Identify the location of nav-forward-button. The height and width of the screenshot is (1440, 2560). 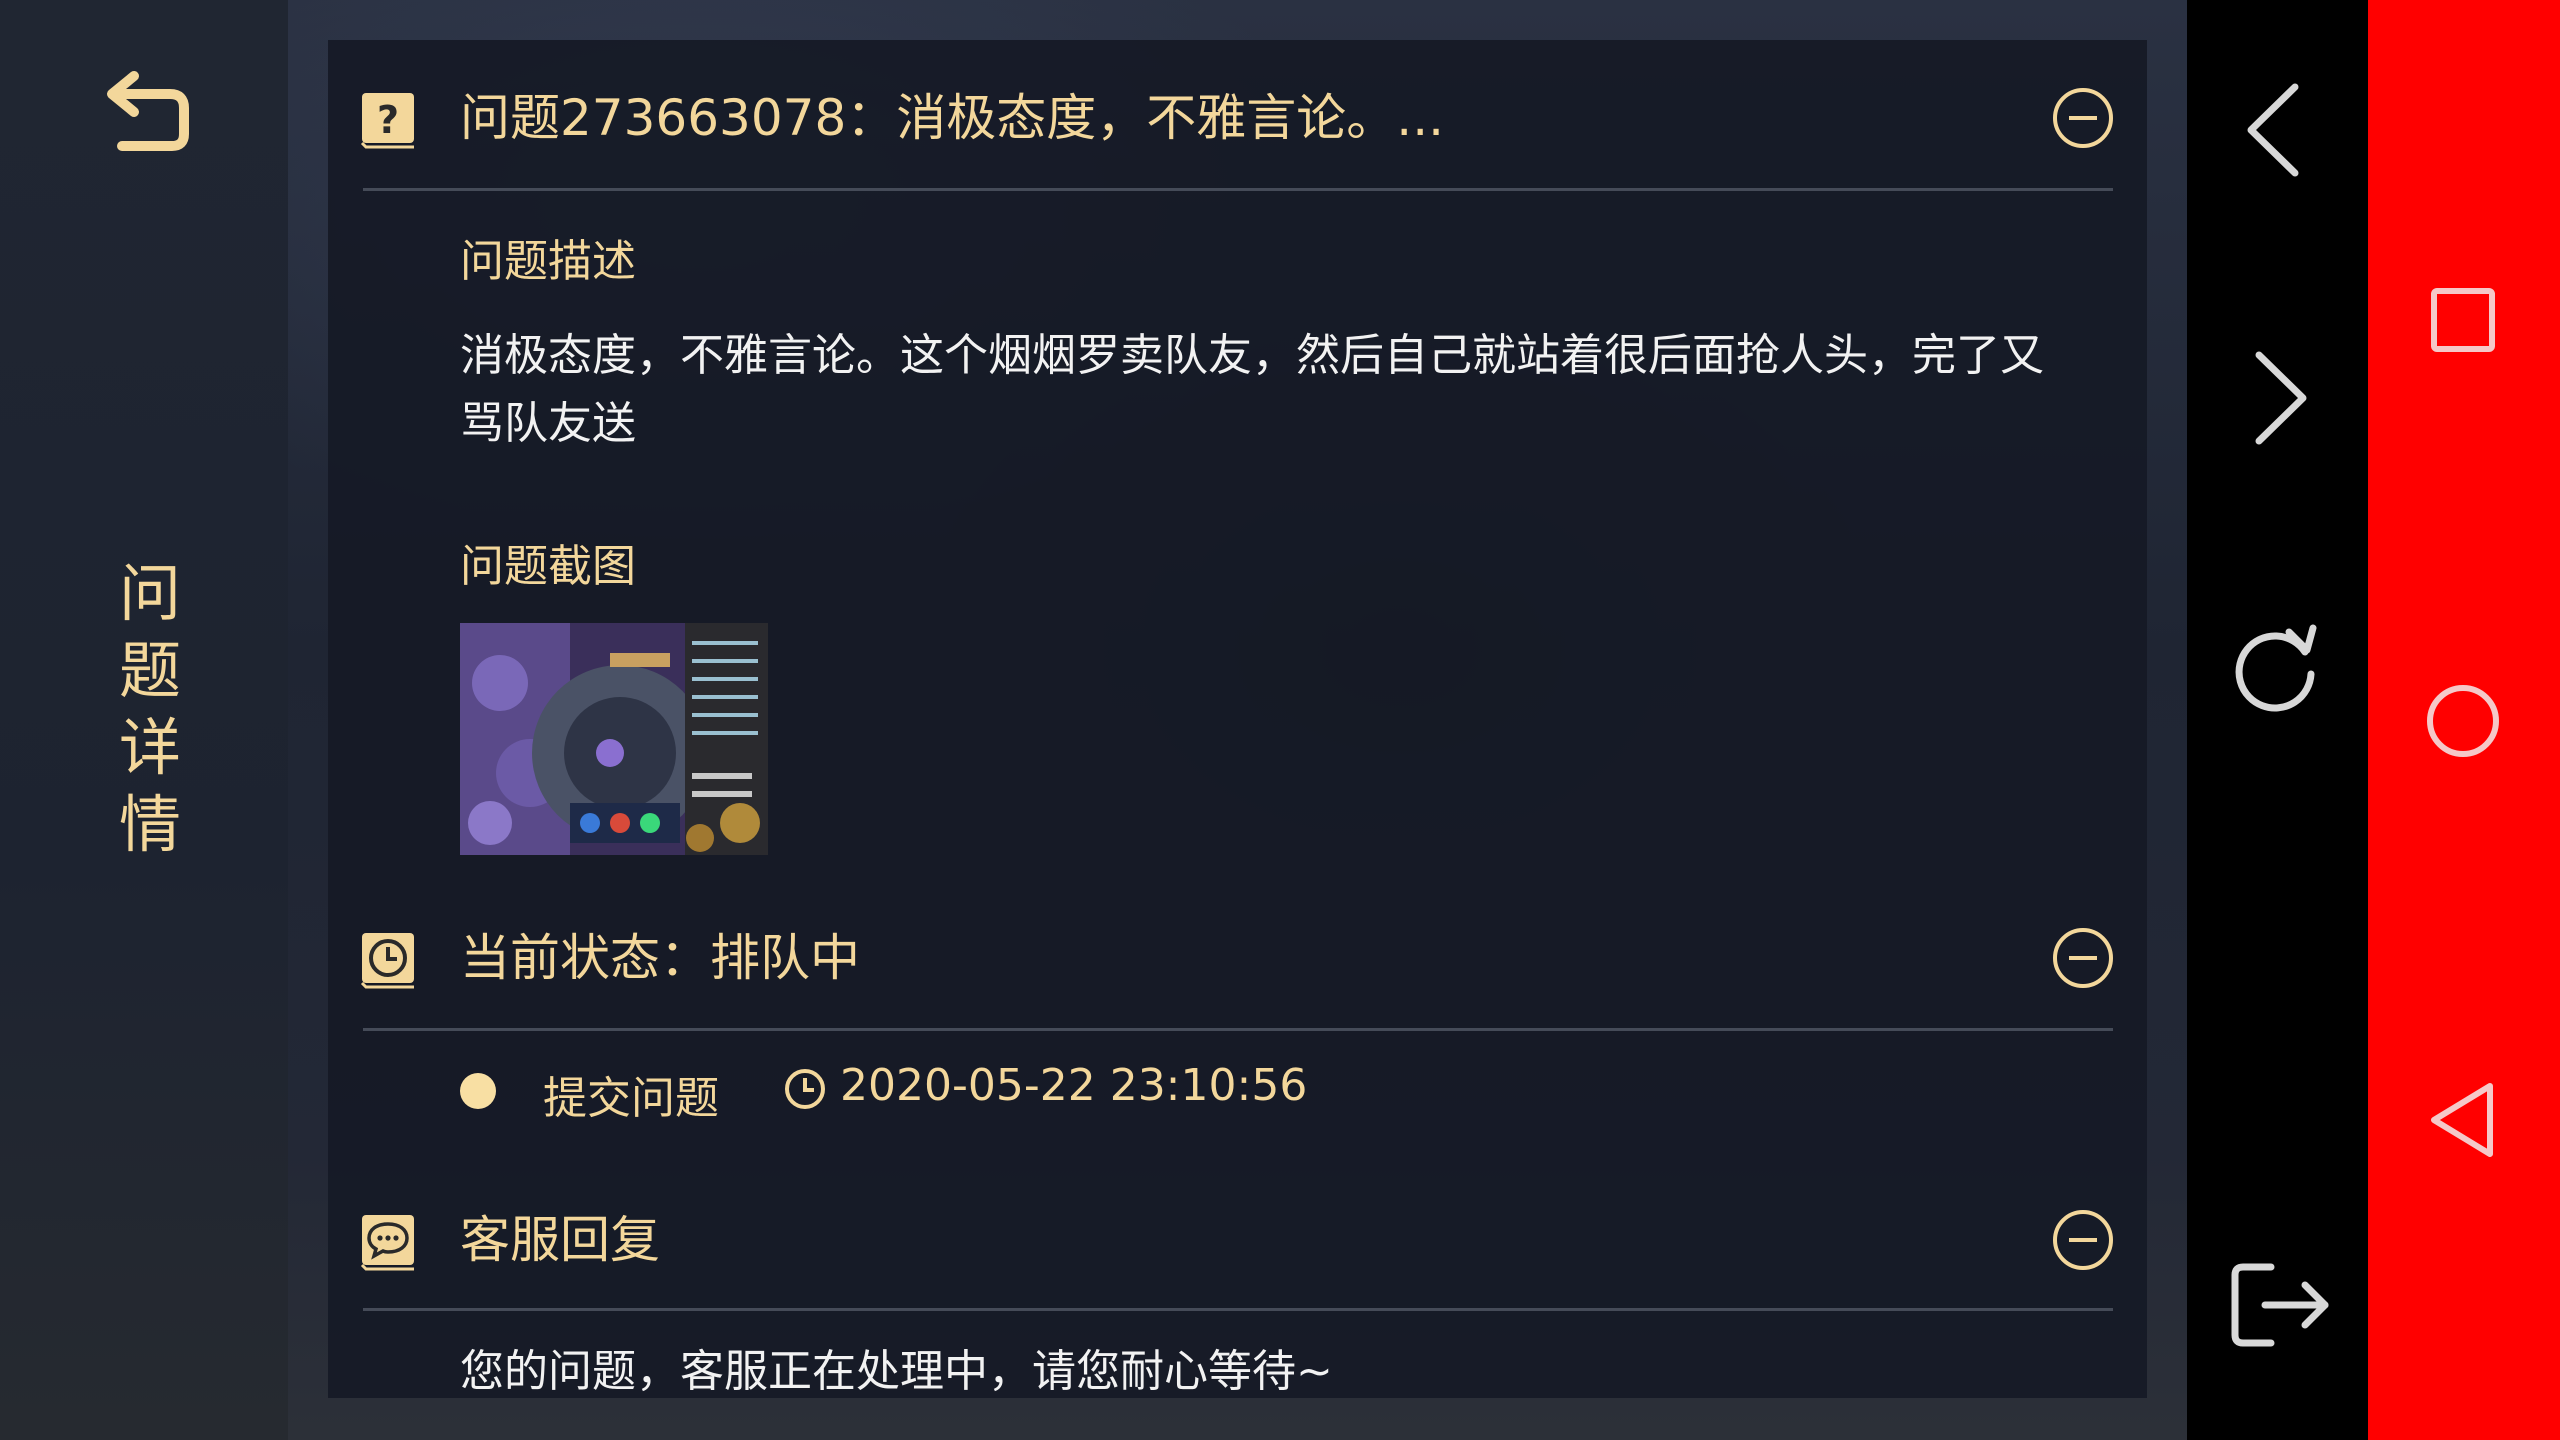
(2277, 398).